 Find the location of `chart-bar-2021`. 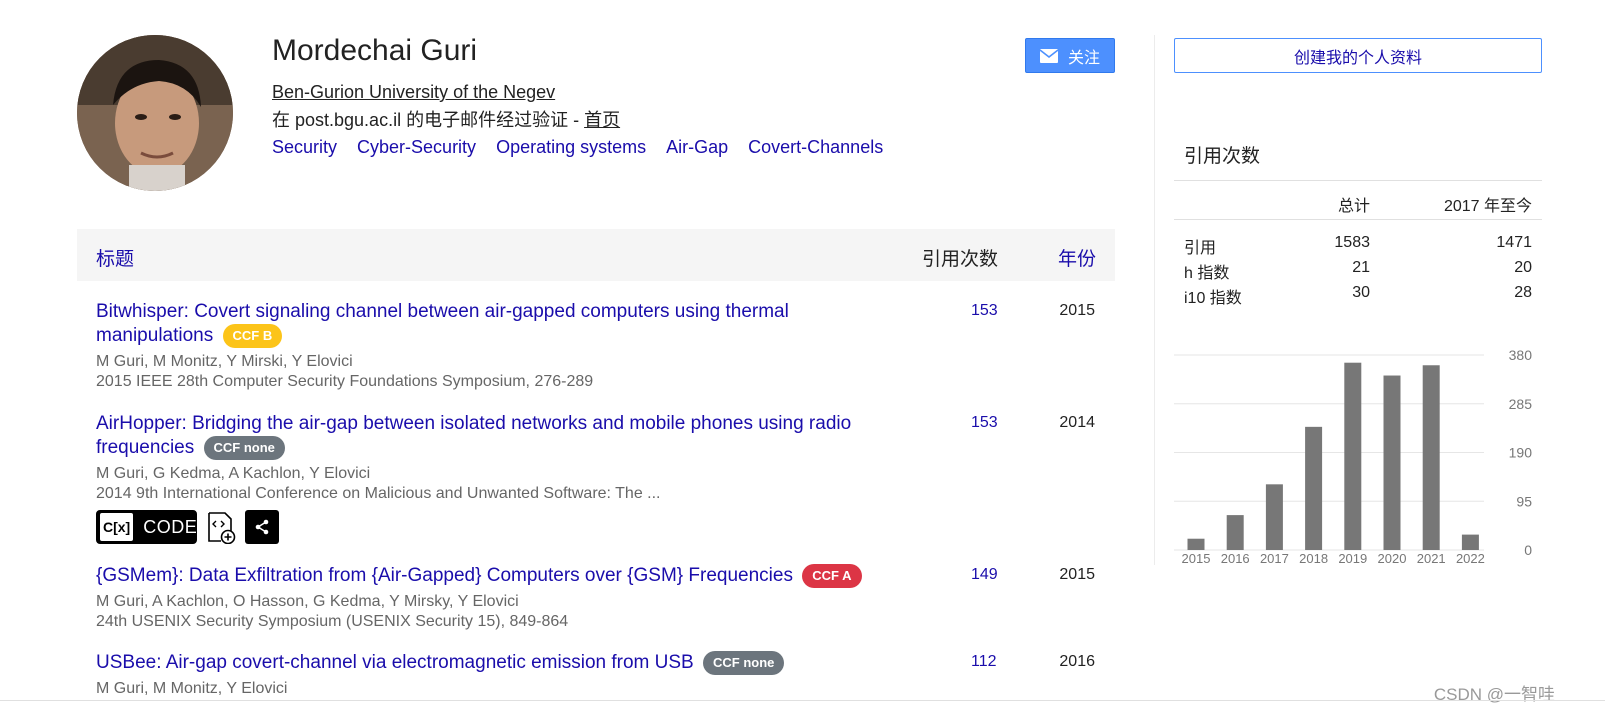

chart-bar-2021 is located at coordinates (1431, 457).